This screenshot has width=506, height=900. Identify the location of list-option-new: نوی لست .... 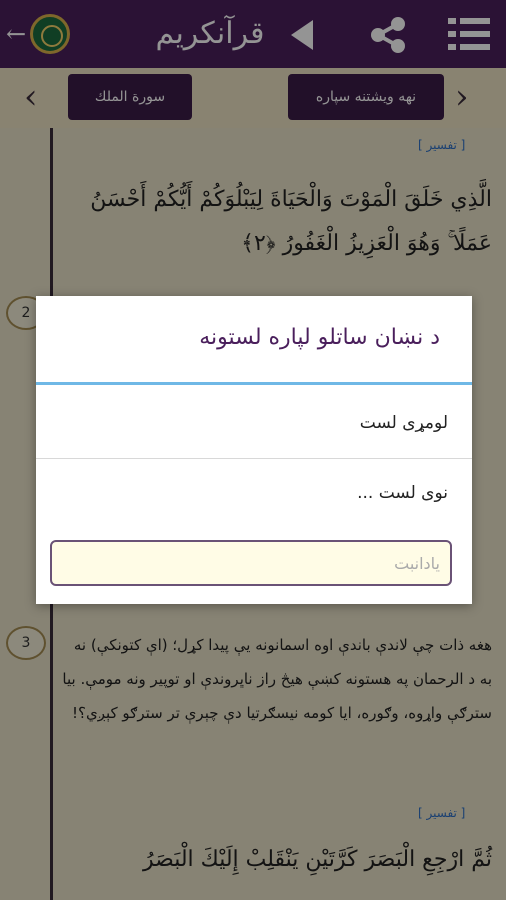
(254, 493).